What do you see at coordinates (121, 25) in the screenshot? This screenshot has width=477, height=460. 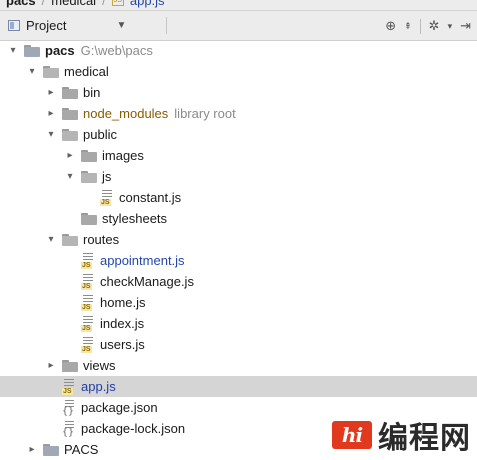 I see `chevron-down-icon: ▼` at bounding box center [121, 25].